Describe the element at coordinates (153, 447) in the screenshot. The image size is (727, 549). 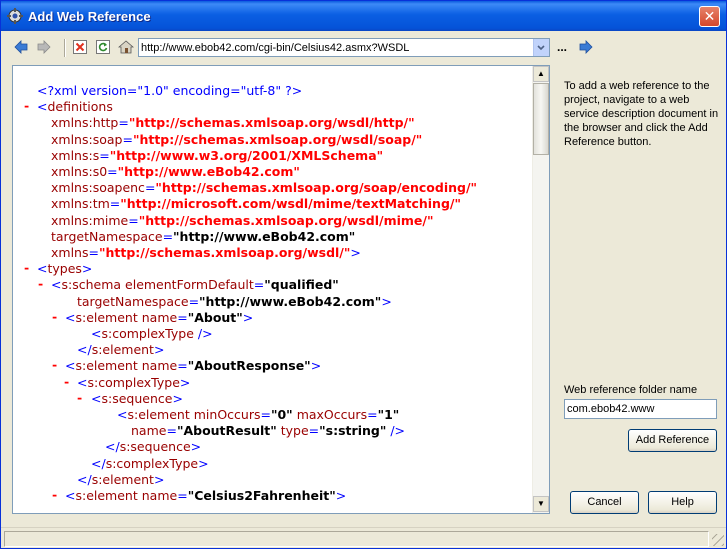
I see `xml-line: </s:sequence>` at that location.